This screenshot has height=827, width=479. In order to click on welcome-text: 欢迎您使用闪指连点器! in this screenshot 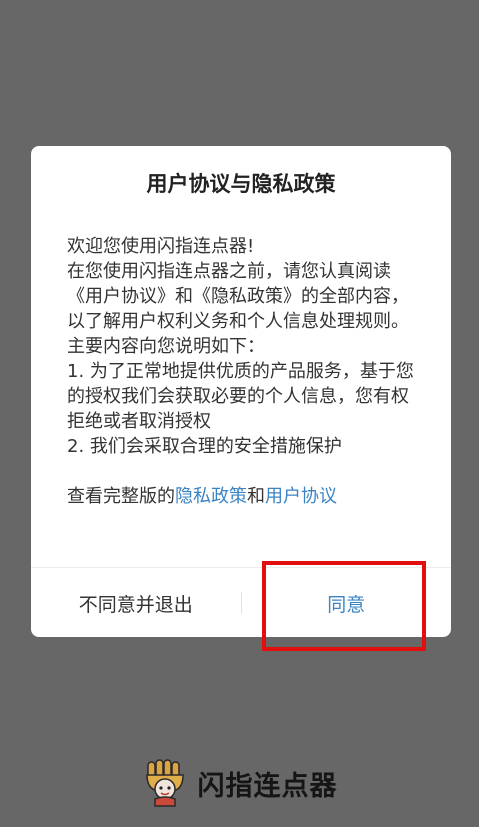, I will do `click(161, 246)`.